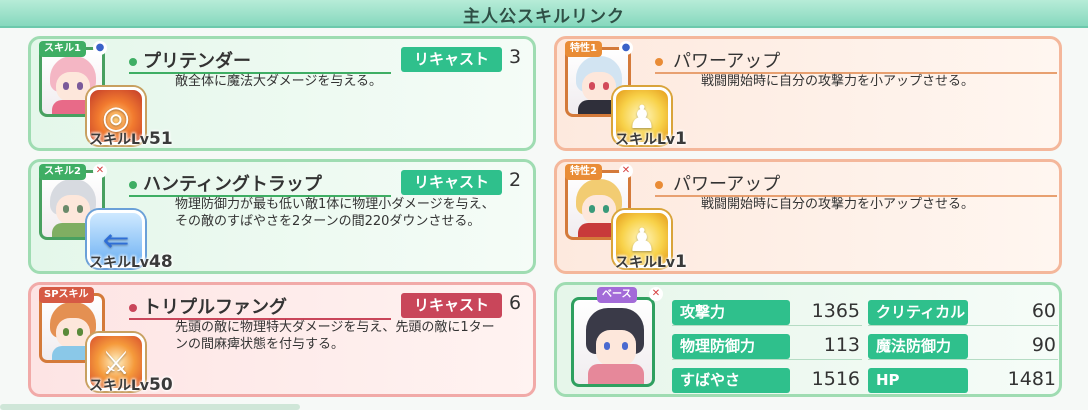 The image size is (1088, 410). What do you see at coordinates (918, 380) in the screenshot?
I see `stat-label-hp: HP` at bounding box center [918, 380].